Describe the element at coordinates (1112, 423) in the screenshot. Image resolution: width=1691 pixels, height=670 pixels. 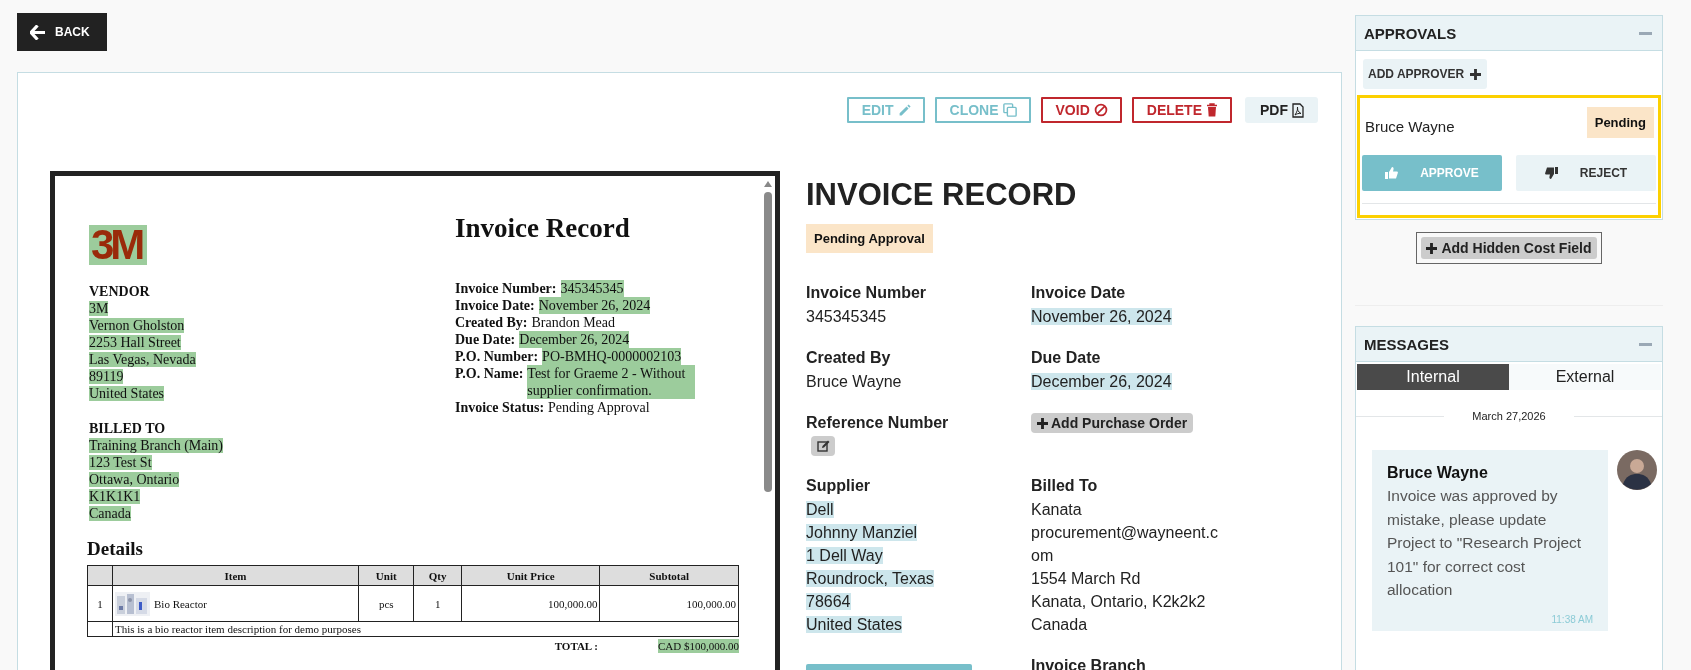
I see `add-purchase-order-button: Add Purchase Order` at that location.